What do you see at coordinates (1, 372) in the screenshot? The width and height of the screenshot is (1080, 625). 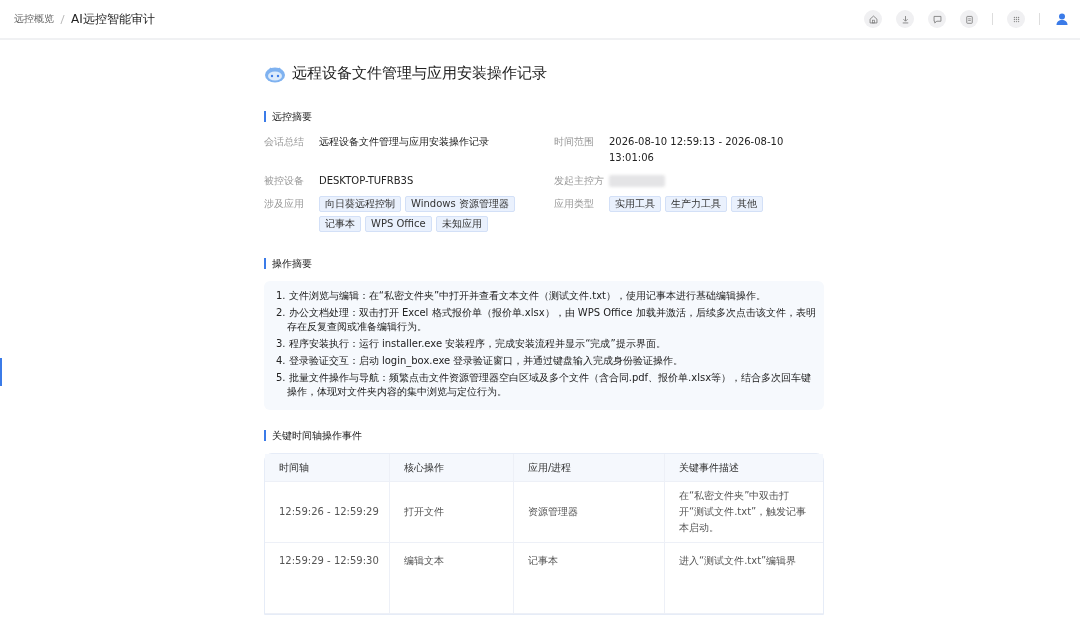 I see `side-indicator` at bounding box center [1, 372].